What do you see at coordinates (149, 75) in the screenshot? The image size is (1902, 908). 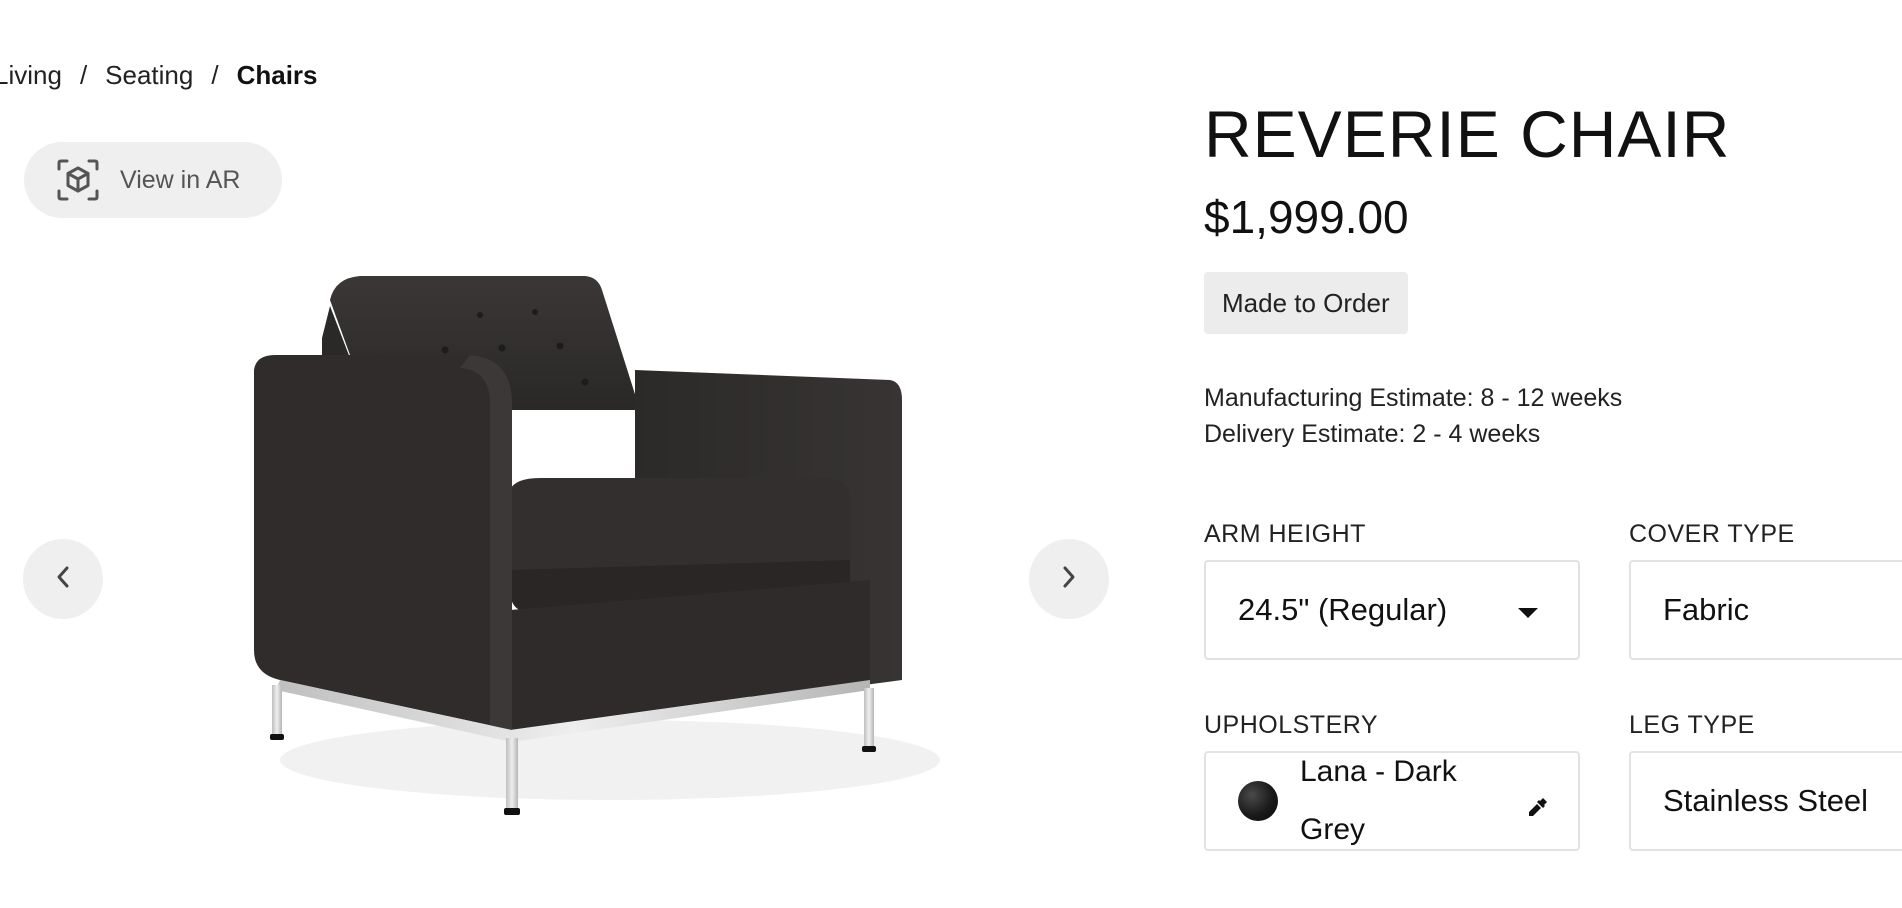 I see `breadcrumb-item-seating: Seating` at bounding box center [149, 75].